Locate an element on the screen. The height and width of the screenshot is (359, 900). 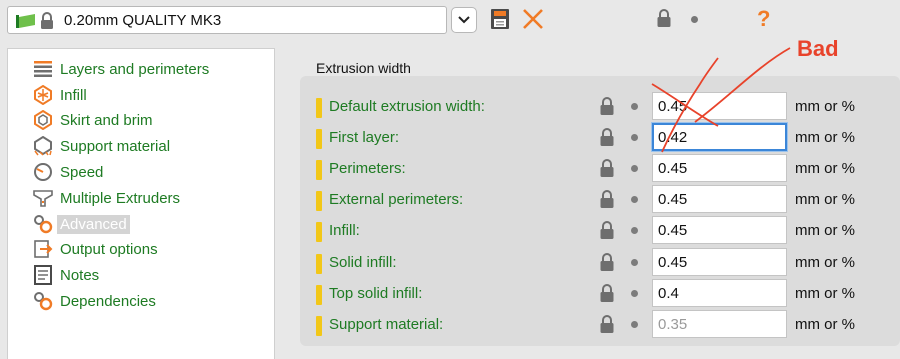
chevron-down-icon is located at coordinates (464, 20).